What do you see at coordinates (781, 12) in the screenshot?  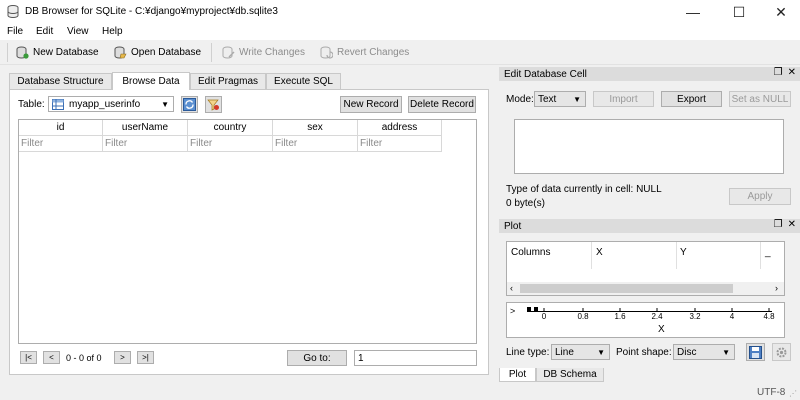 I see `close-button: ✕` at bounding box center [781, 12].